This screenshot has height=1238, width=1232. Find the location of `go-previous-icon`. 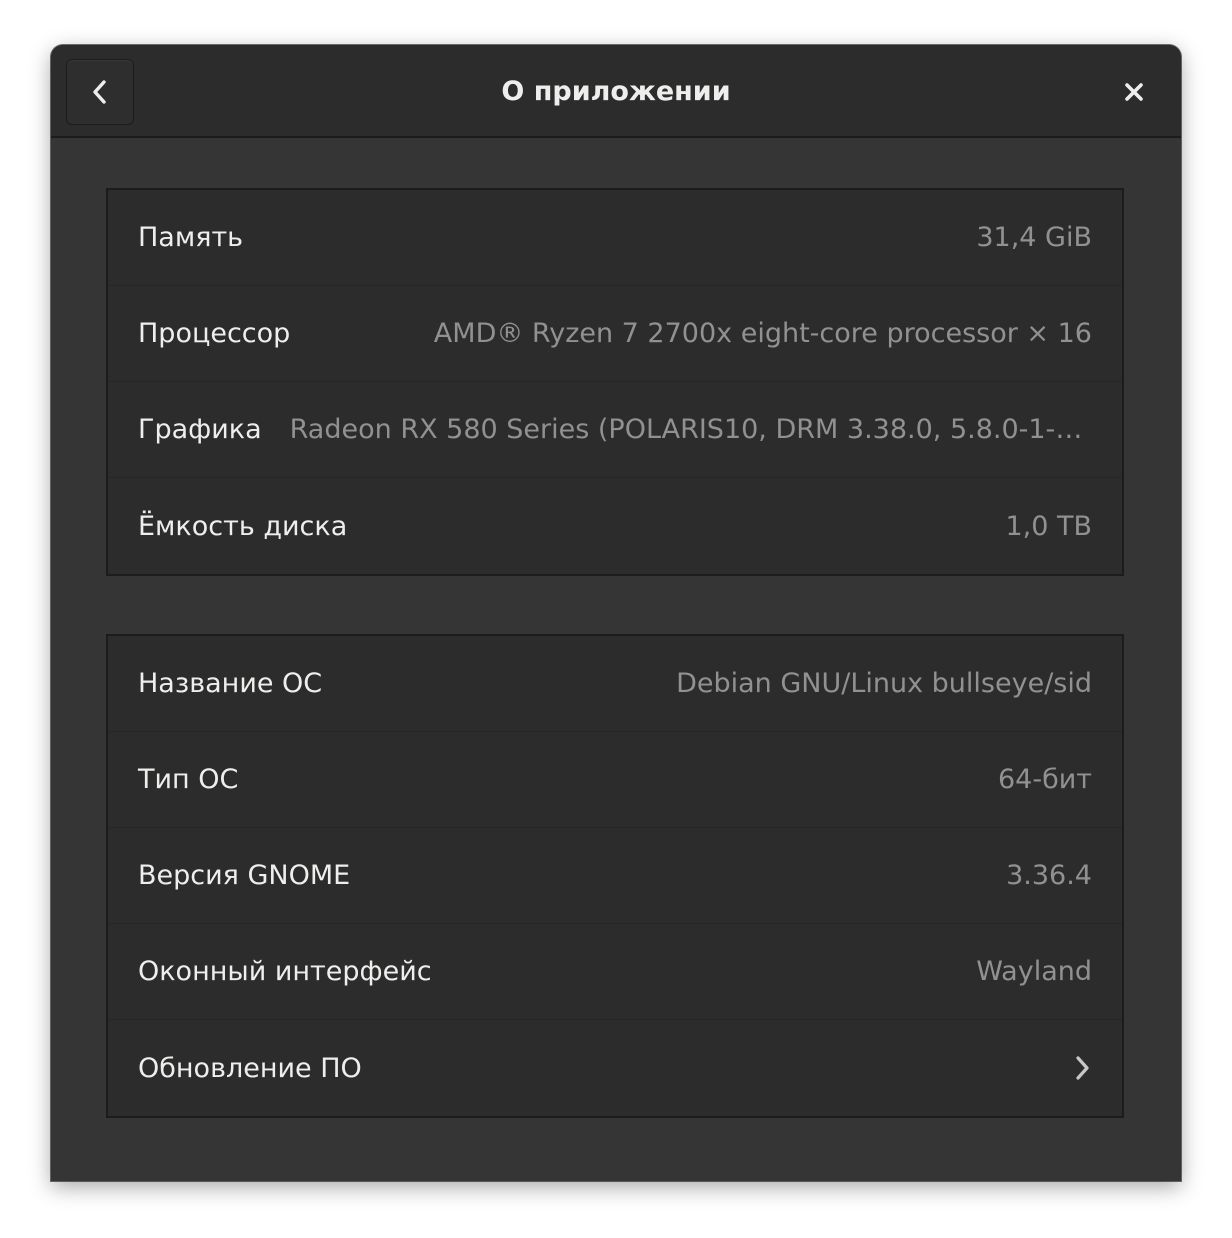

go-previous-icon is located at coordinates (99, 92).